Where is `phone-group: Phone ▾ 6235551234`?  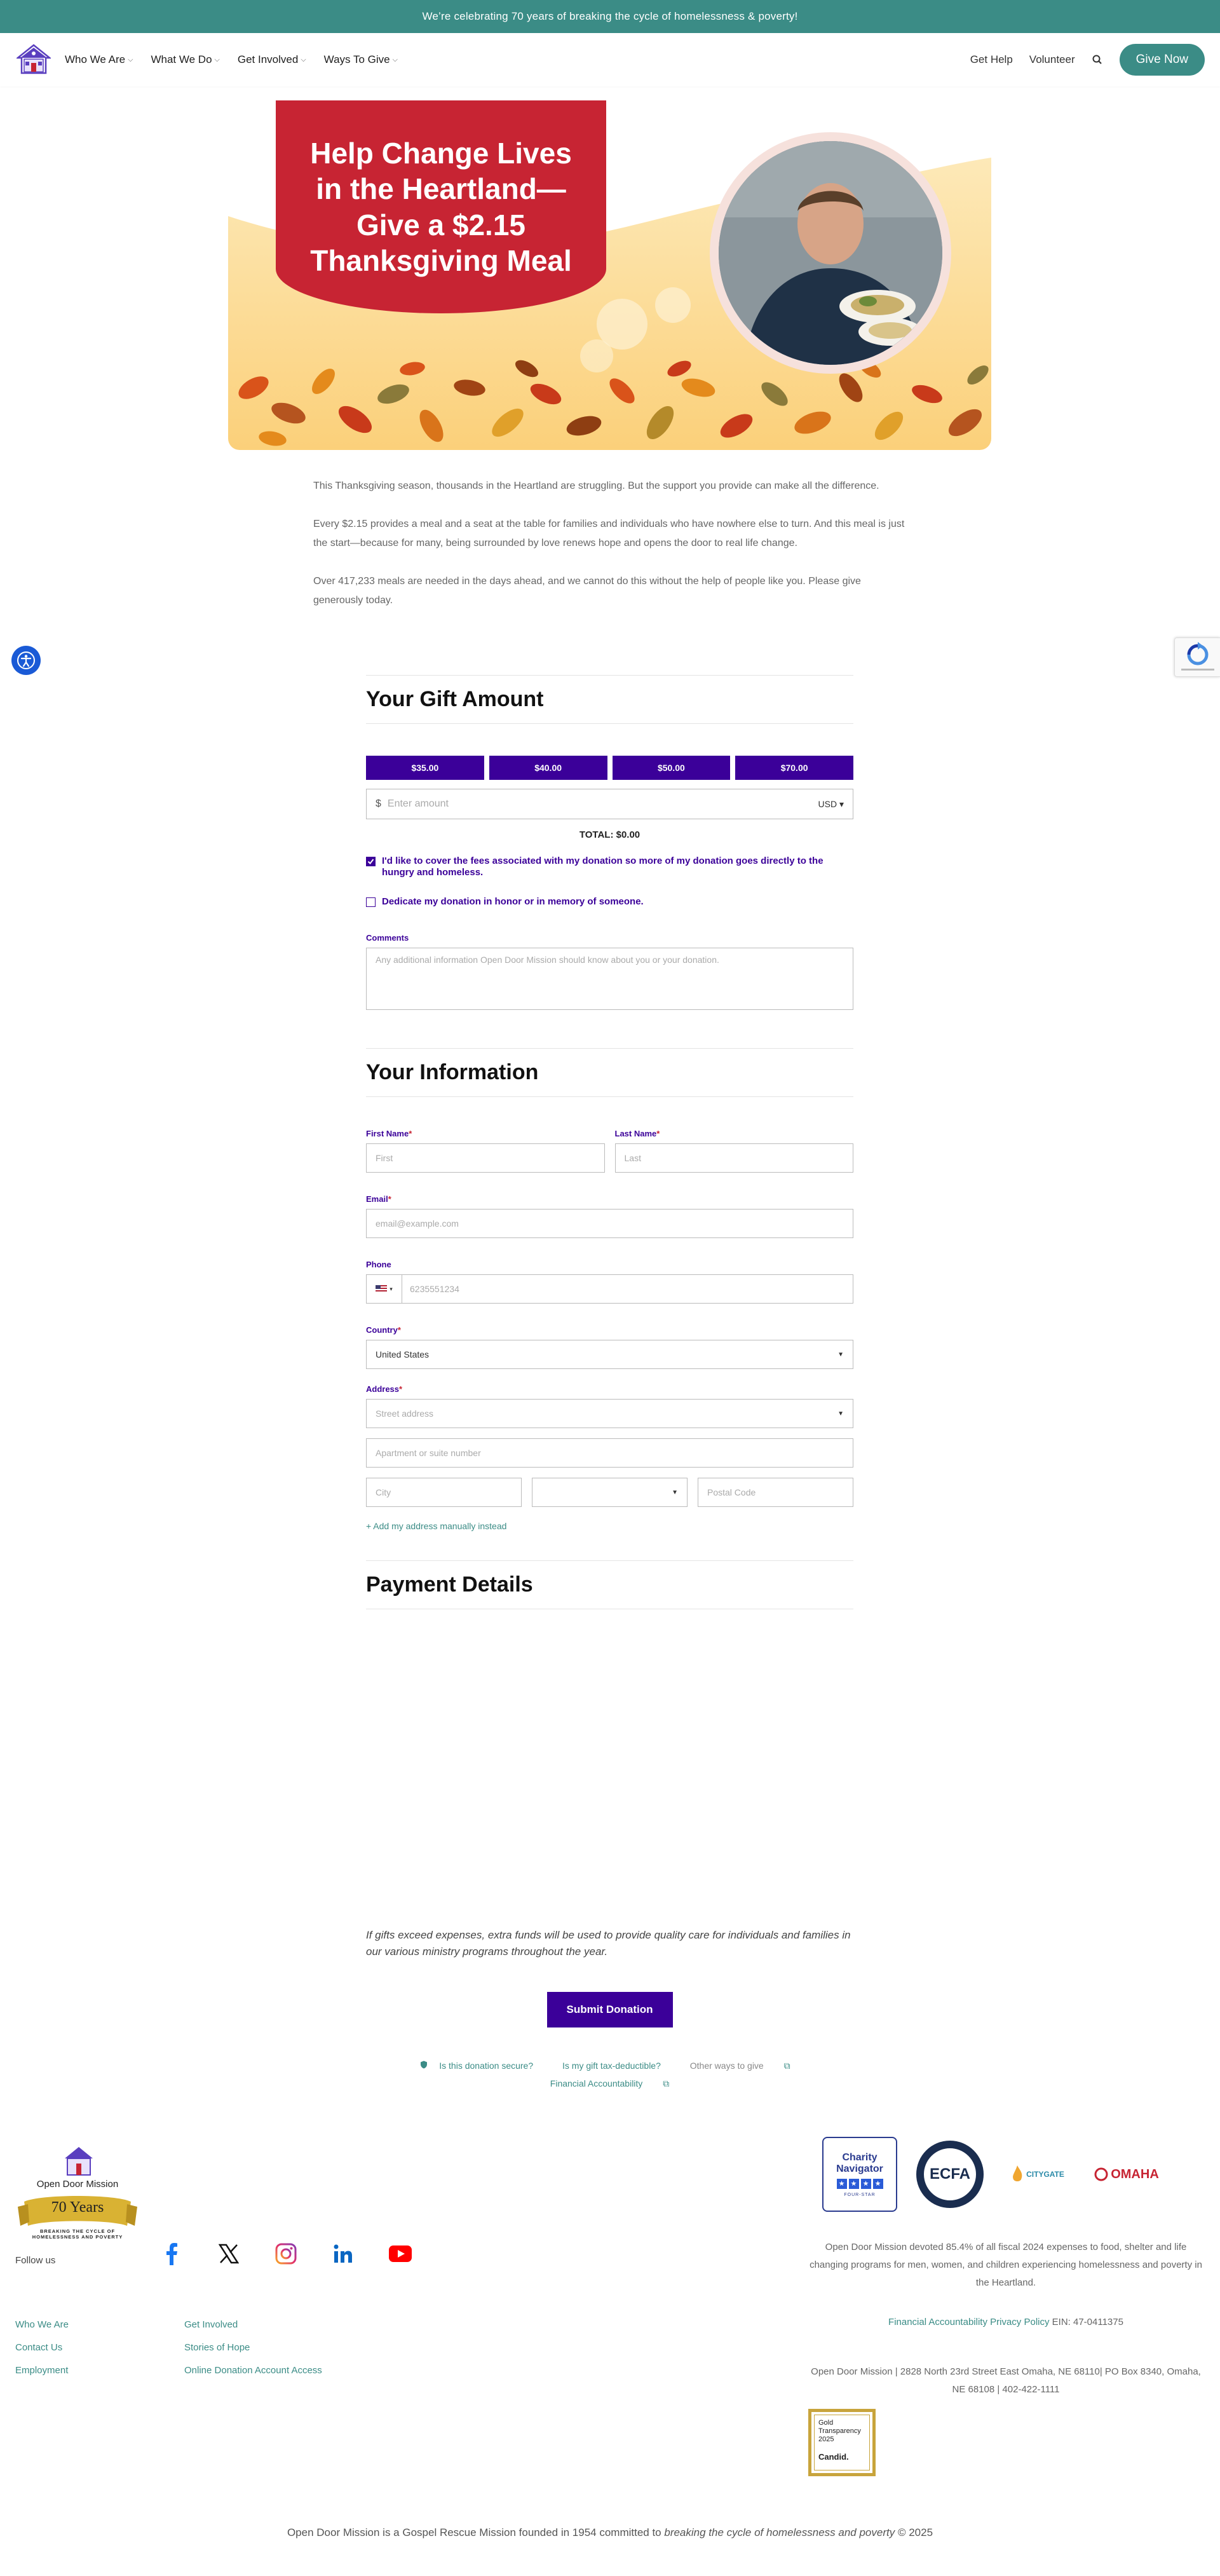 phone-group: Phone ▾ 6235551234 is located at coordinates (609, 1282).